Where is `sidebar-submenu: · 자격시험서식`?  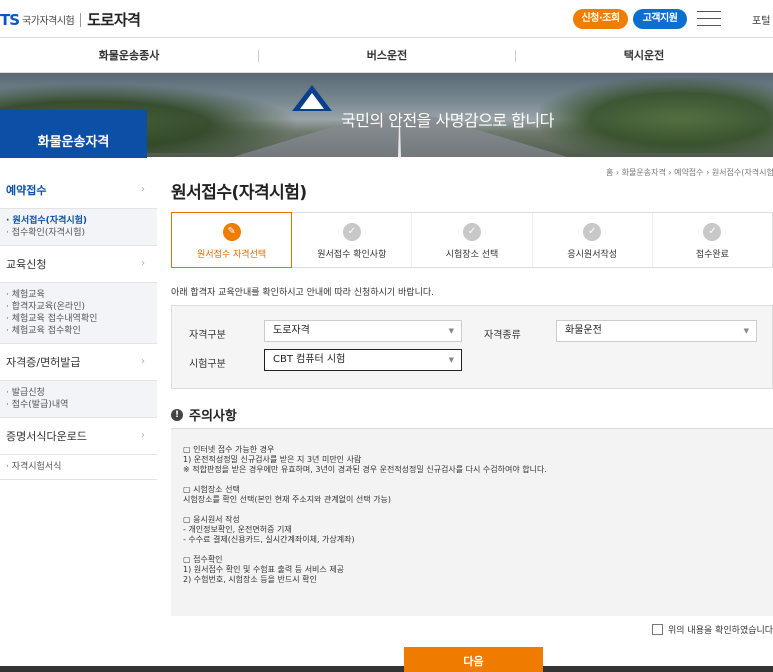 sidebar-submenu: · 자격시험서식 is located at coordinates (78, 467).